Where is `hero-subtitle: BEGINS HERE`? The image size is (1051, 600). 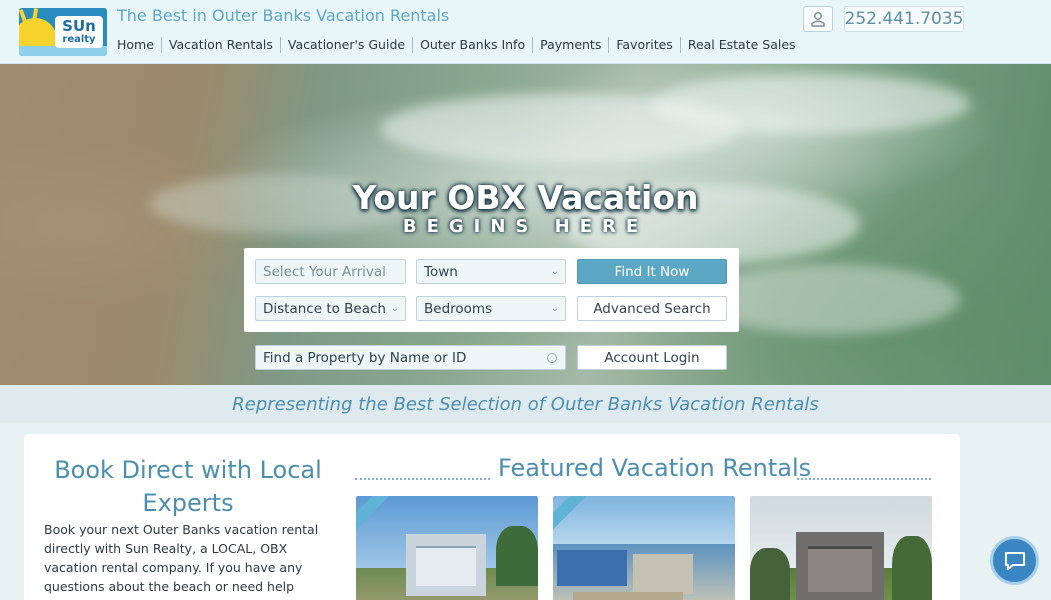
hero-subtitle: BEGINS HERE is located at coordinates (525, 226).